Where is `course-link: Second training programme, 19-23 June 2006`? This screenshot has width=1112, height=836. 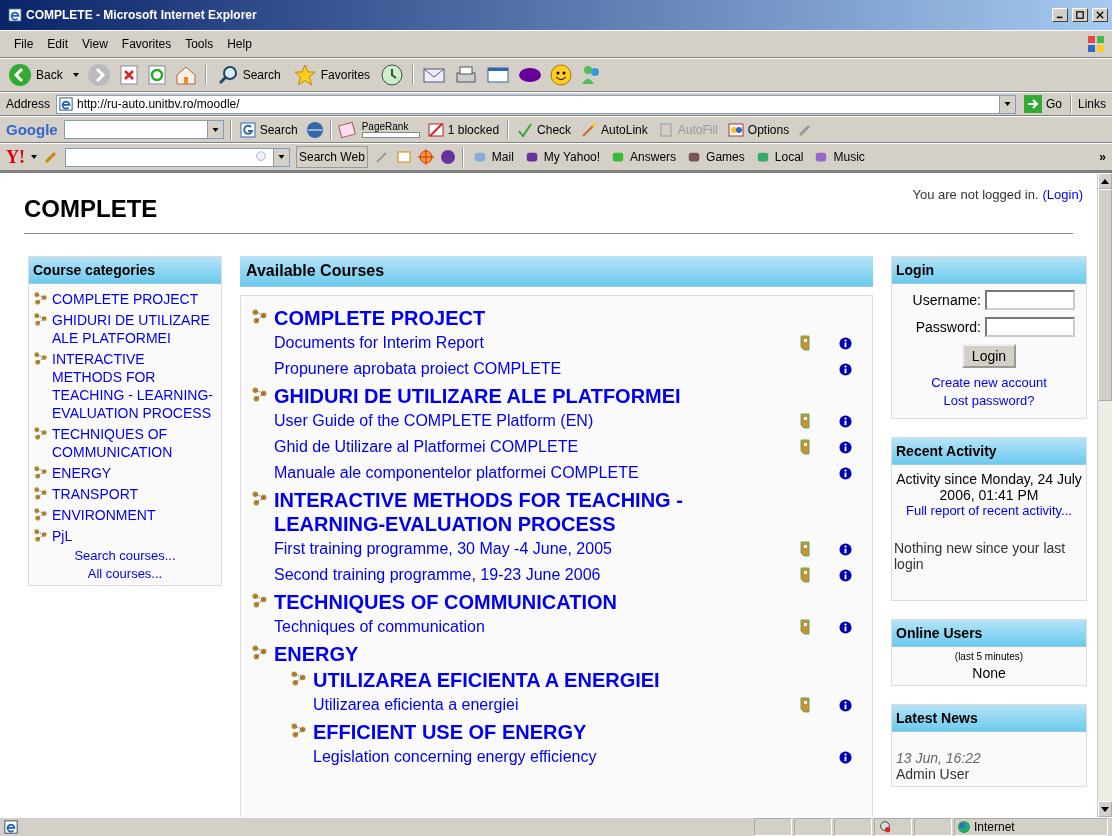 course-link: Second training programme, 19-23 June 2006 is located at coordinates (437, 575).